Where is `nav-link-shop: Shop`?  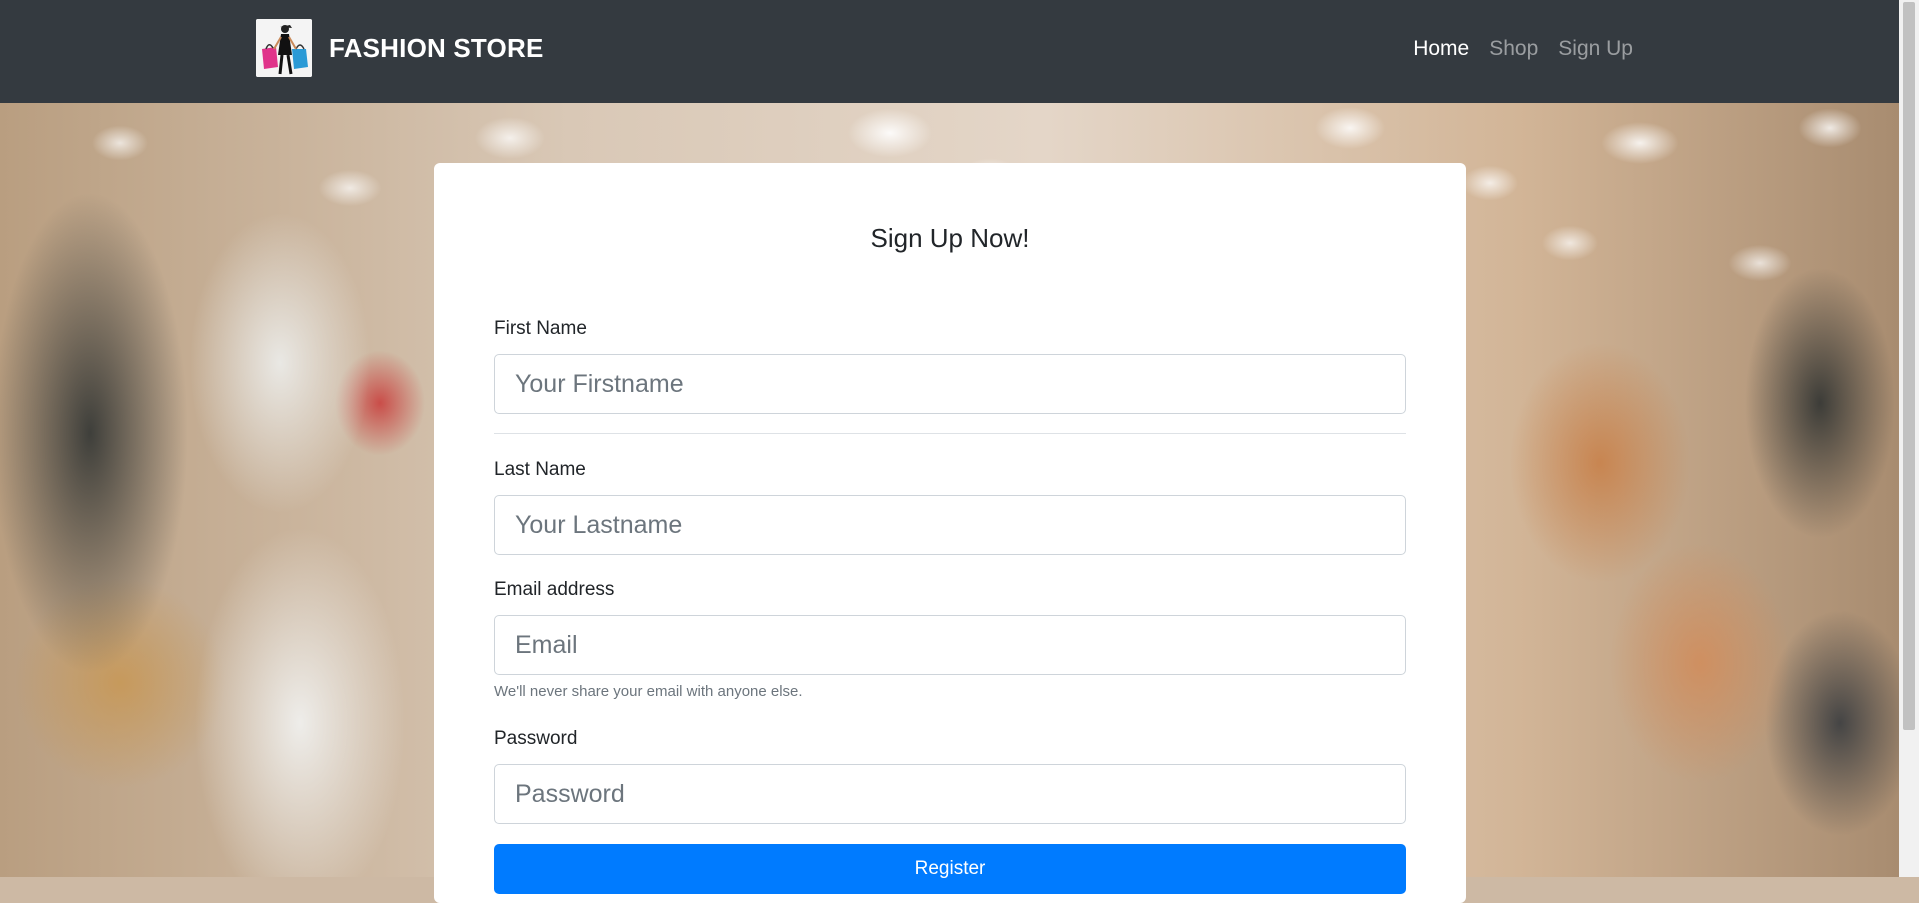
nav-link-shop: Shop is located at coordinates (1513, 49).